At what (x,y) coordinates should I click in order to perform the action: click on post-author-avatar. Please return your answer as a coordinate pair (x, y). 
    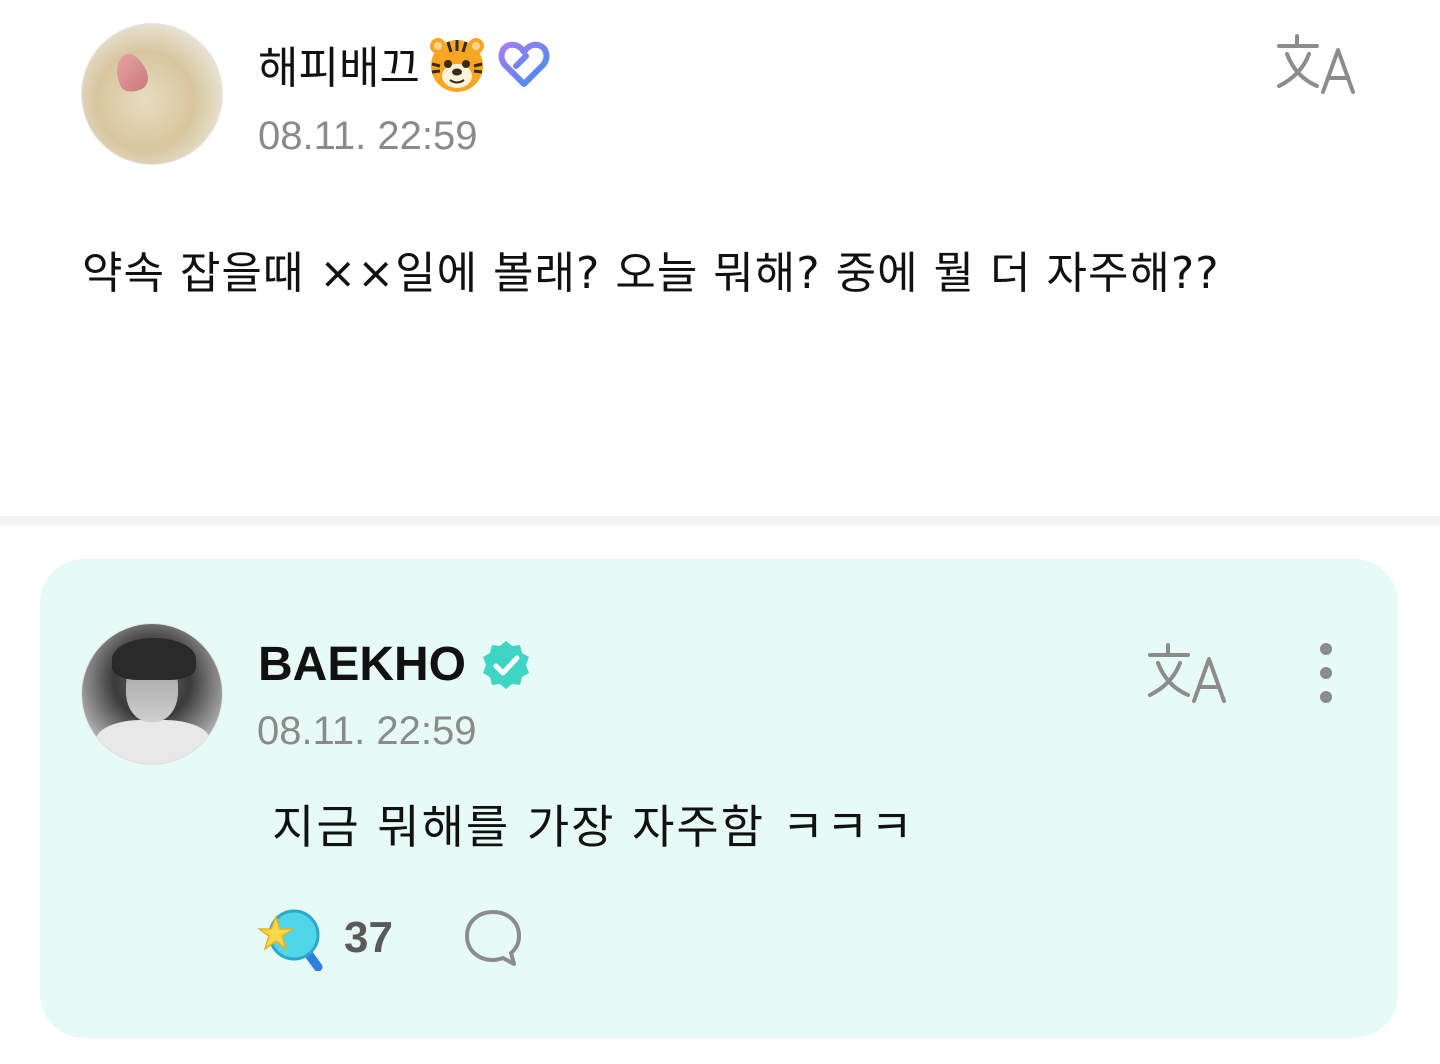
    Looking at the image, I should click on (152, 94).